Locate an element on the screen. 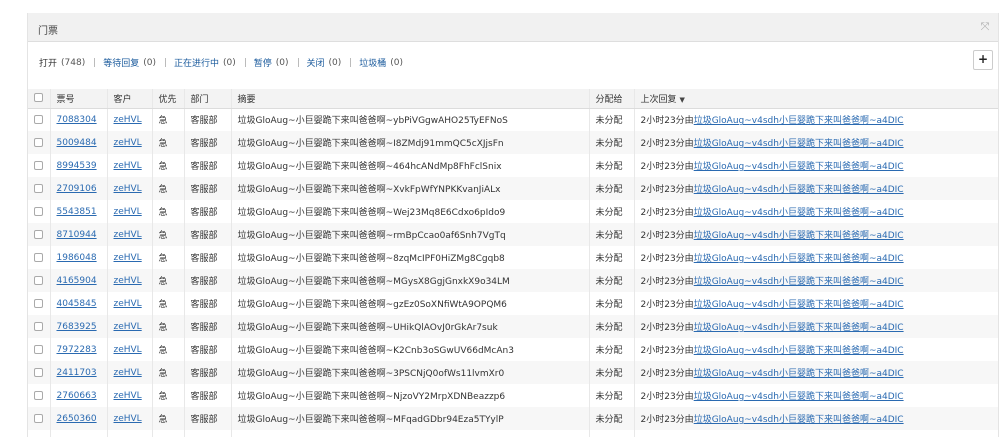 This screenshot has height=437, width=1000. ticket-number-link: 7972283 is located at coordinates (77, 350).